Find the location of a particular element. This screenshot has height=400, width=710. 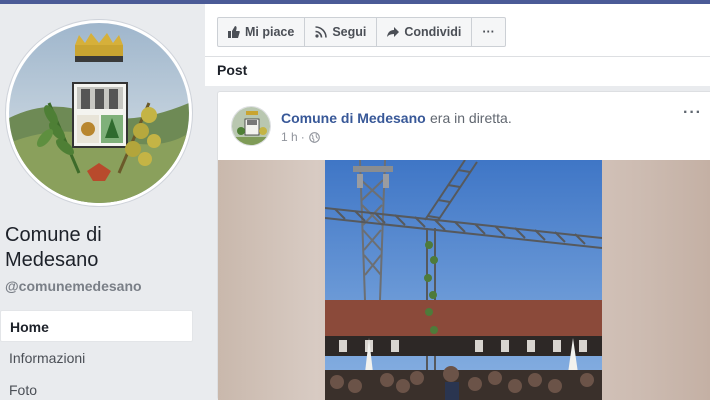

profile-picture is located at coordinates (99, 113).